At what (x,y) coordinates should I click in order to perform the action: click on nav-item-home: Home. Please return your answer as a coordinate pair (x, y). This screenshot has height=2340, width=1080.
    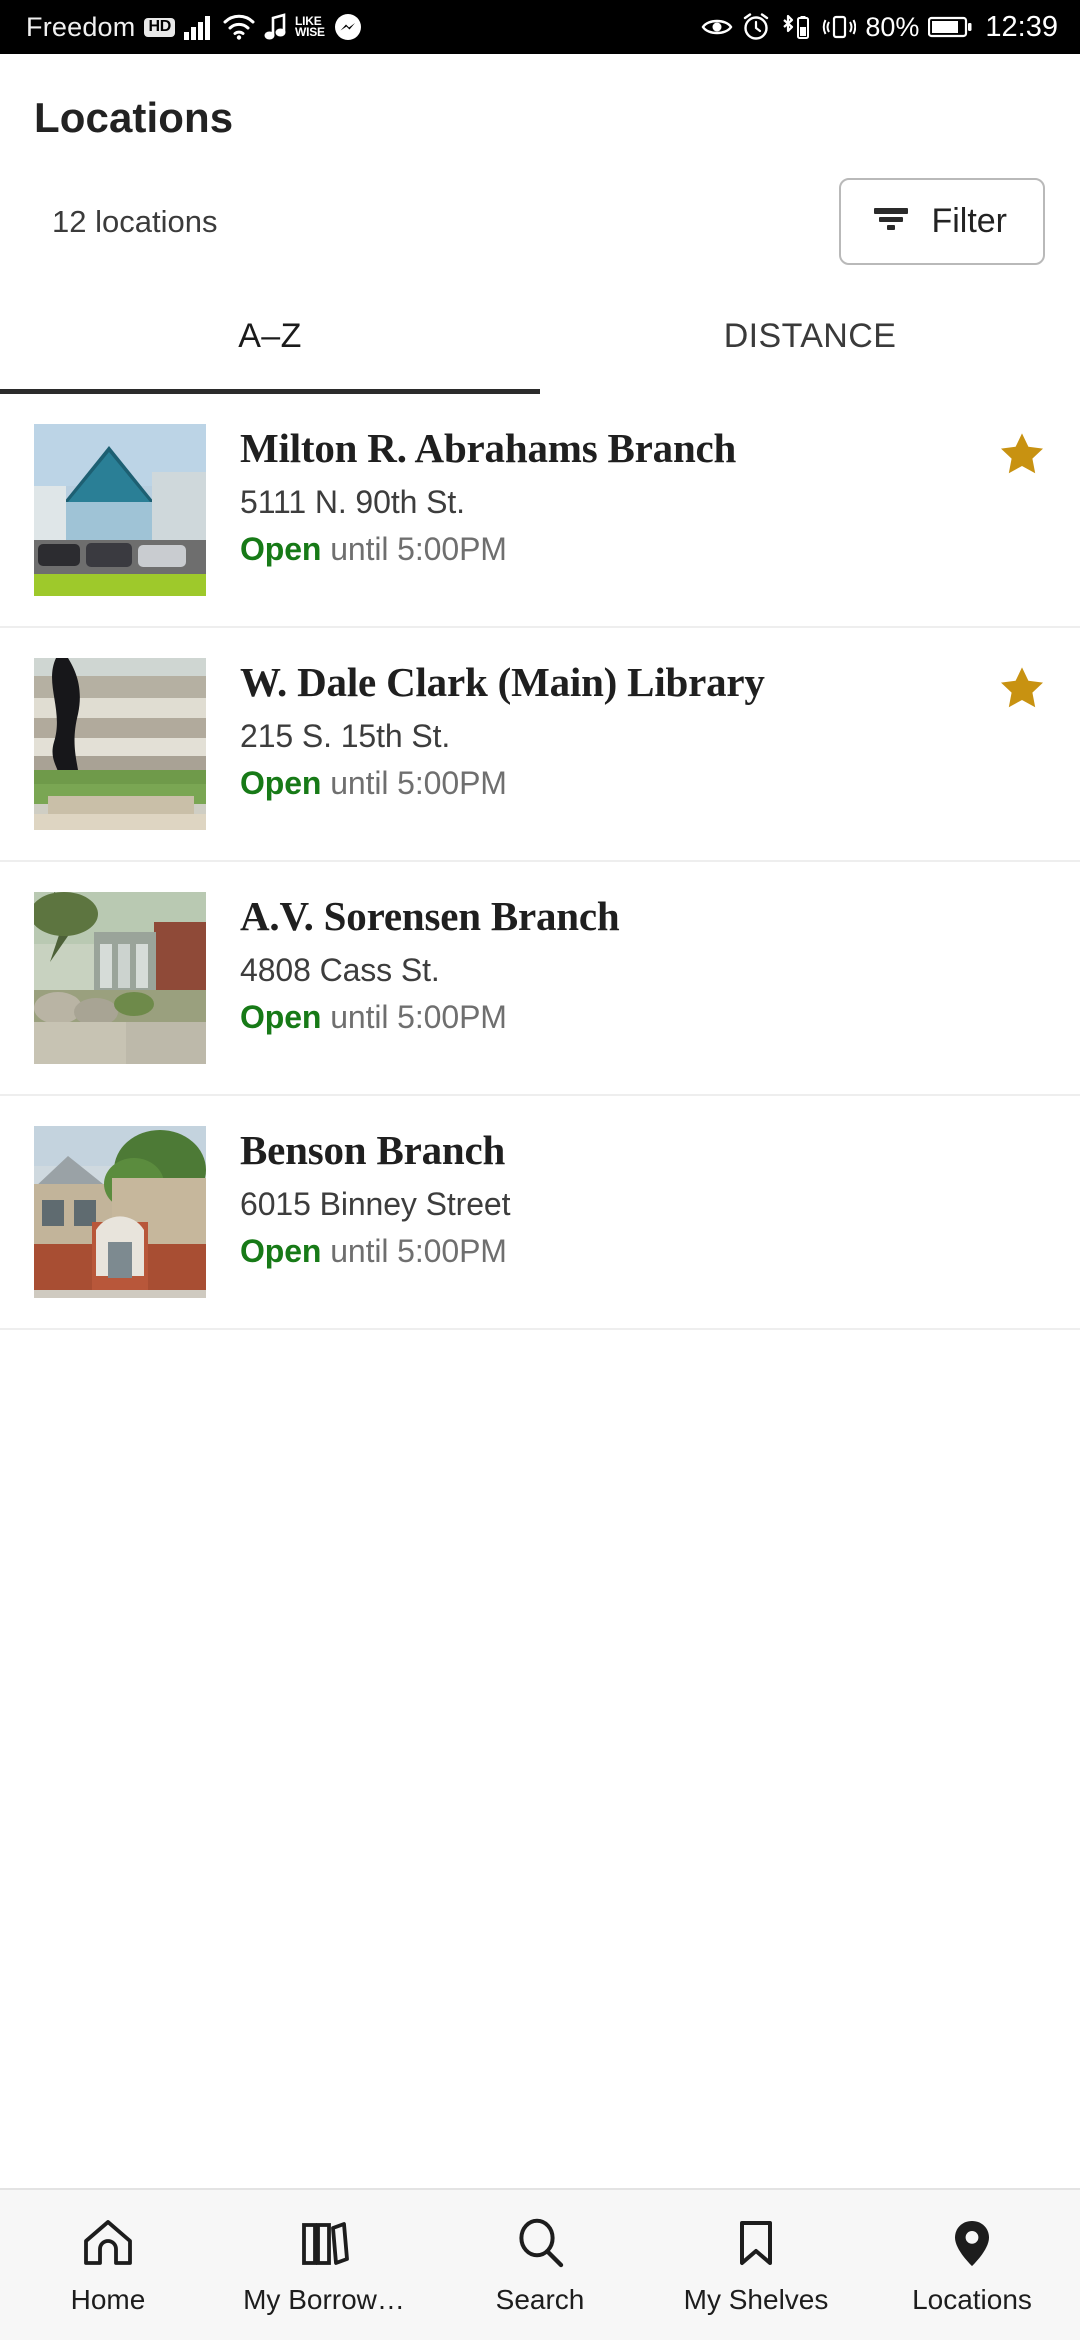
    Looking at the image, I should click on (108, 2265).